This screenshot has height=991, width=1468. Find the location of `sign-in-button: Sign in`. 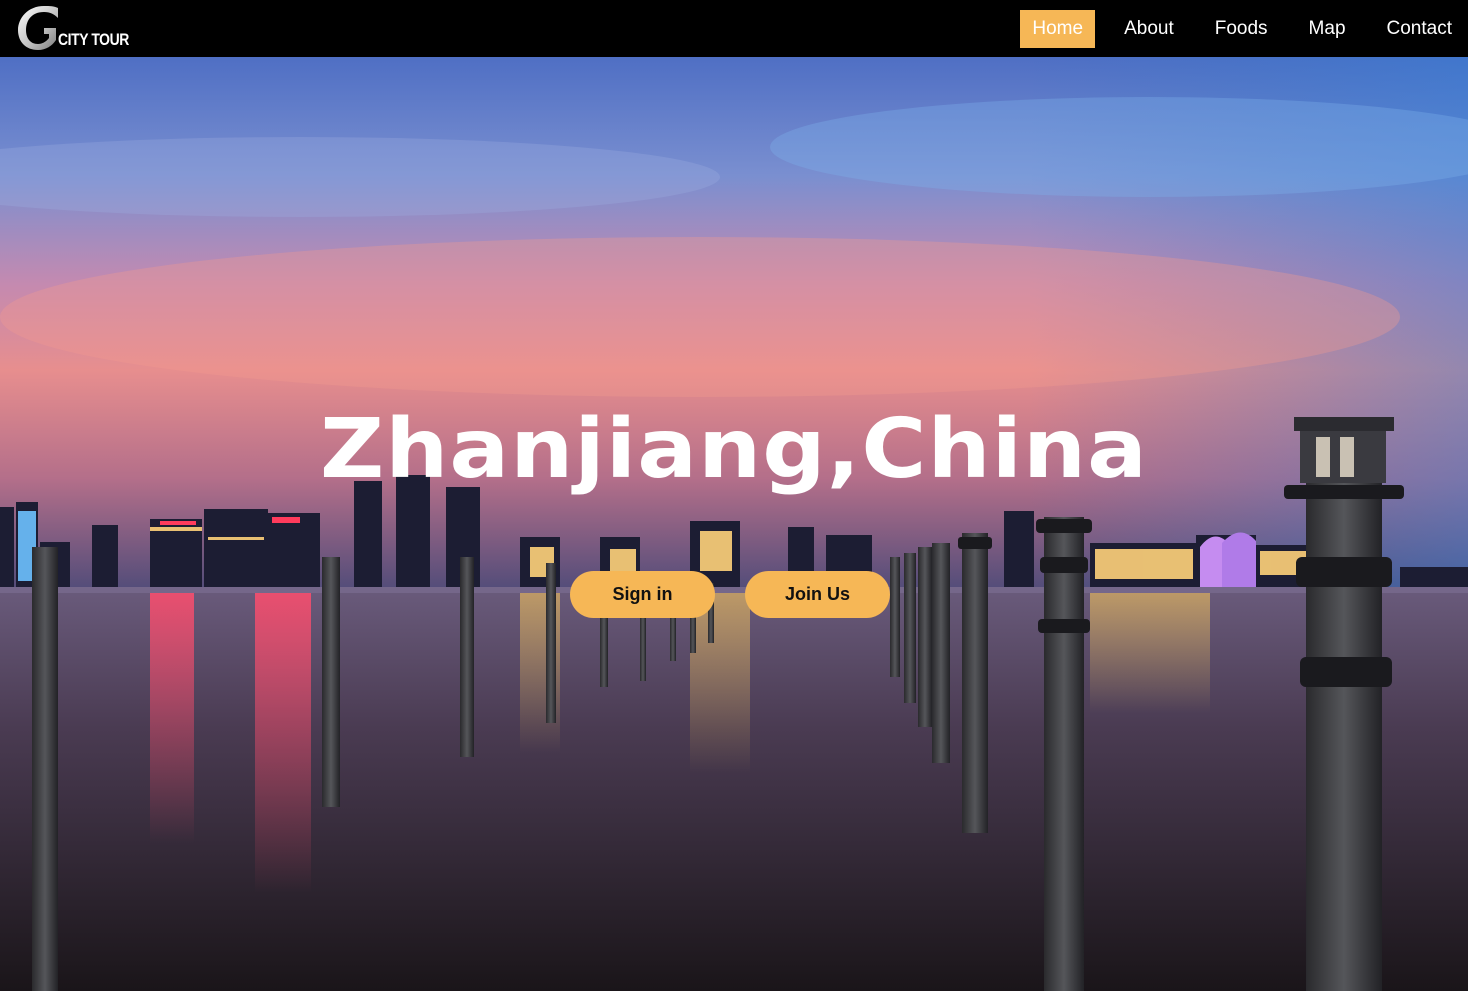

sign-in-button: Sign in is located at coordinates (642, 594).